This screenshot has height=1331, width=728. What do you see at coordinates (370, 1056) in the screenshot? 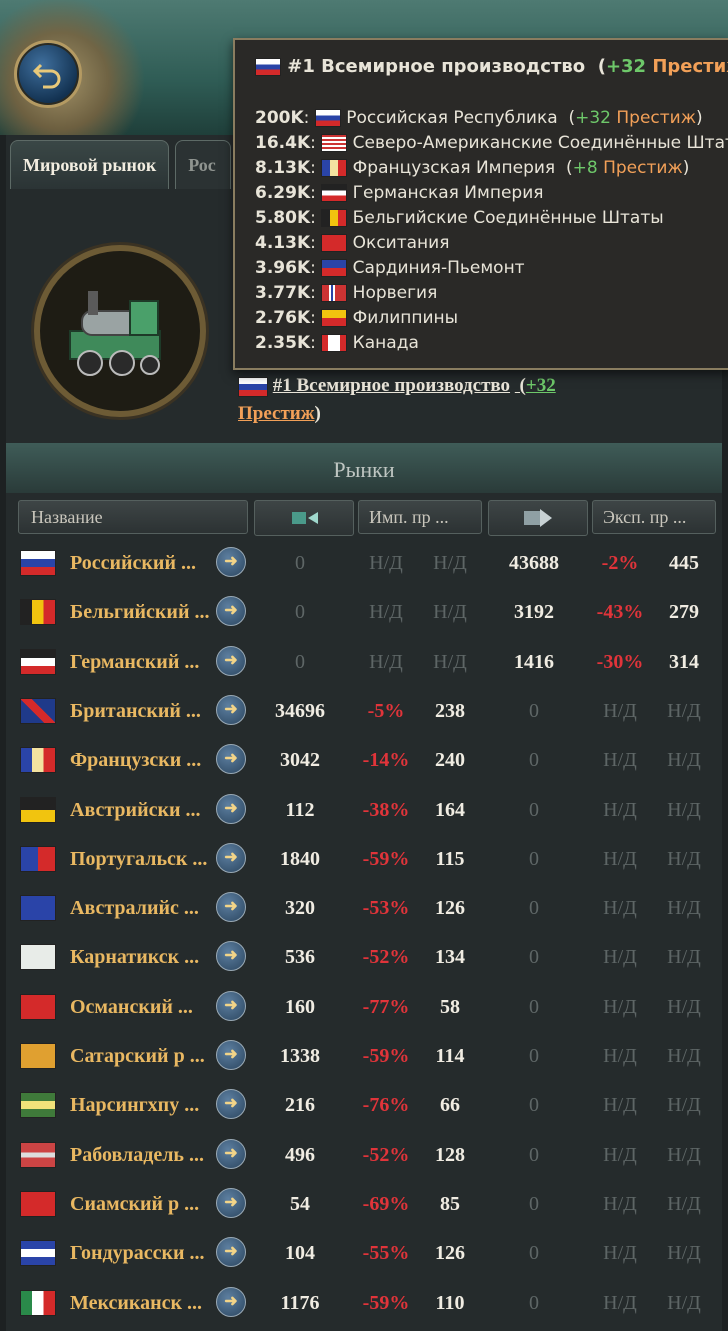
I see `market-row: Сатарский р ... ➜ 1338 -59% 114 0 Н/Д Н/Д` at bounding box center [370, 1056].